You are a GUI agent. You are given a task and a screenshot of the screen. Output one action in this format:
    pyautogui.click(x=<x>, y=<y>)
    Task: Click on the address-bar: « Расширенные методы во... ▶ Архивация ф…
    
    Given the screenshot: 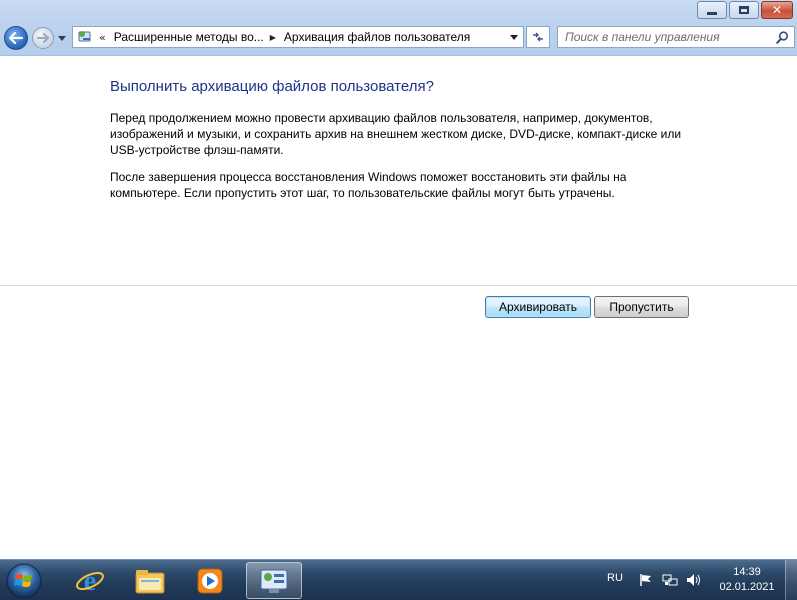 What is the action you would take?
    pyautogui.click(x=298, y=37)
    